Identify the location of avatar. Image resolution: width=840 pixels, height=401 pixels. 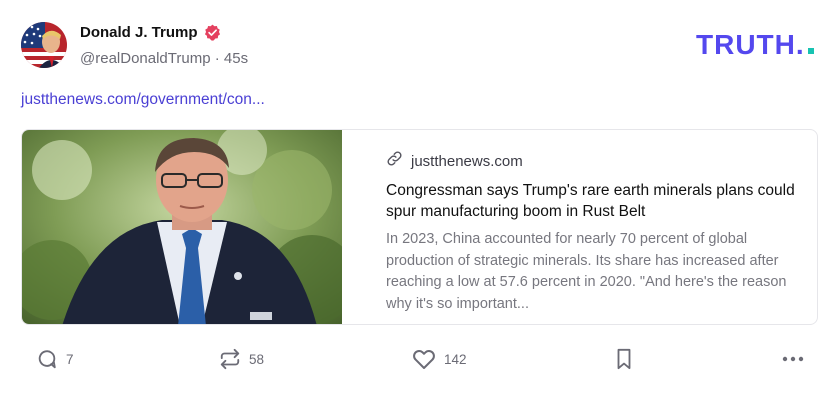
(44, 45).